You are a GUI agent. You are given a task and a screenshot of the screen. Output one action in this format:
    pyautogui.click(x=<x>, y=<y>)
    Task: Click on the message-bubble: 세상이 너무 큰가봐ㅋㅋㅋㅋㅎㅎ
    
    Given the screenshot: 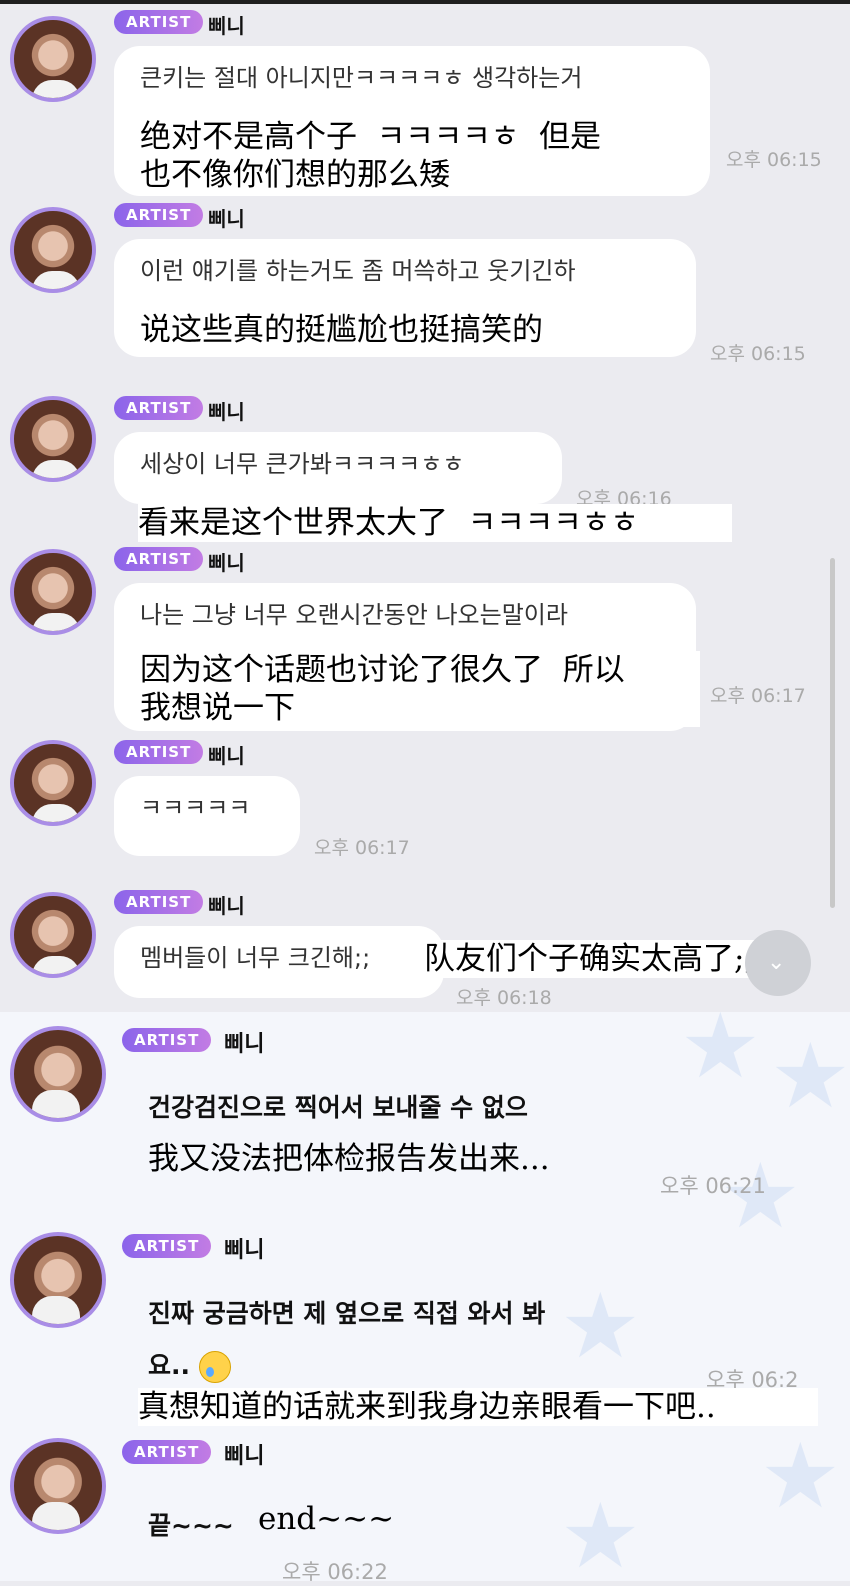 What is the action you would take?
    pyautogui.click(x=338, y=468)
    